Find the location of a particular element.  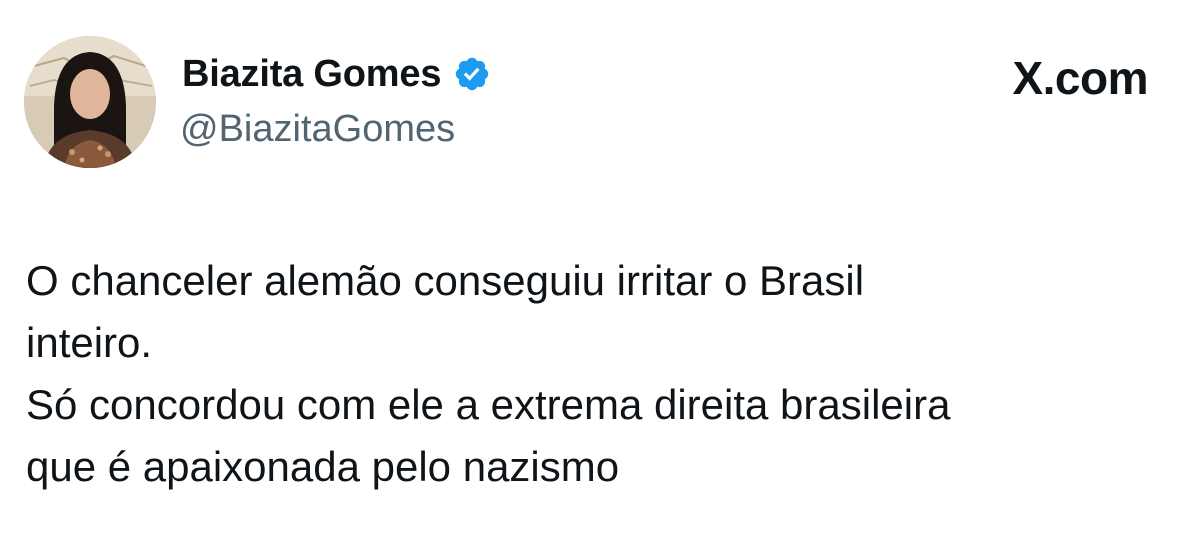

avatar is located at coordinates (90, 102).